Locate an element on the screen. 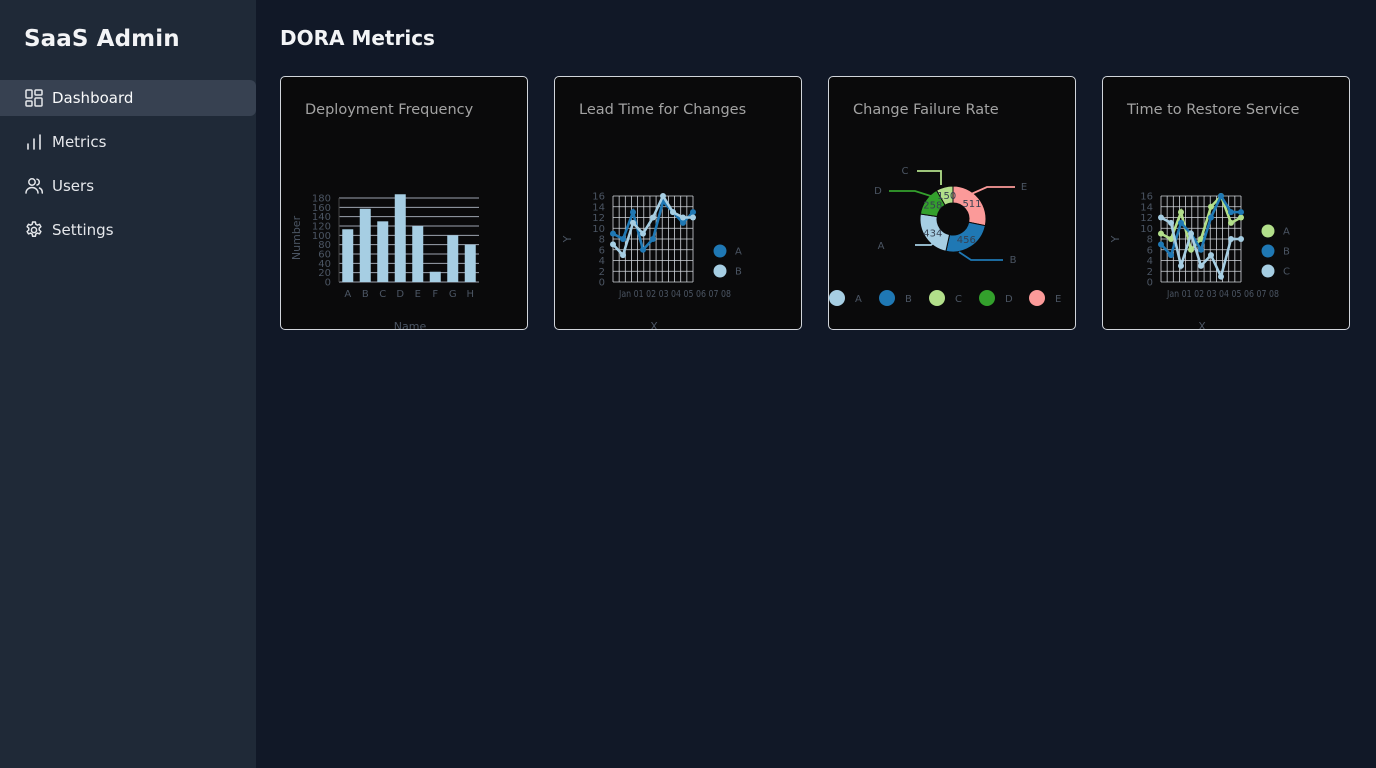 The image size is (1376, 768). sidebar-item-settings: Settings is located at coordinates (128, 230).